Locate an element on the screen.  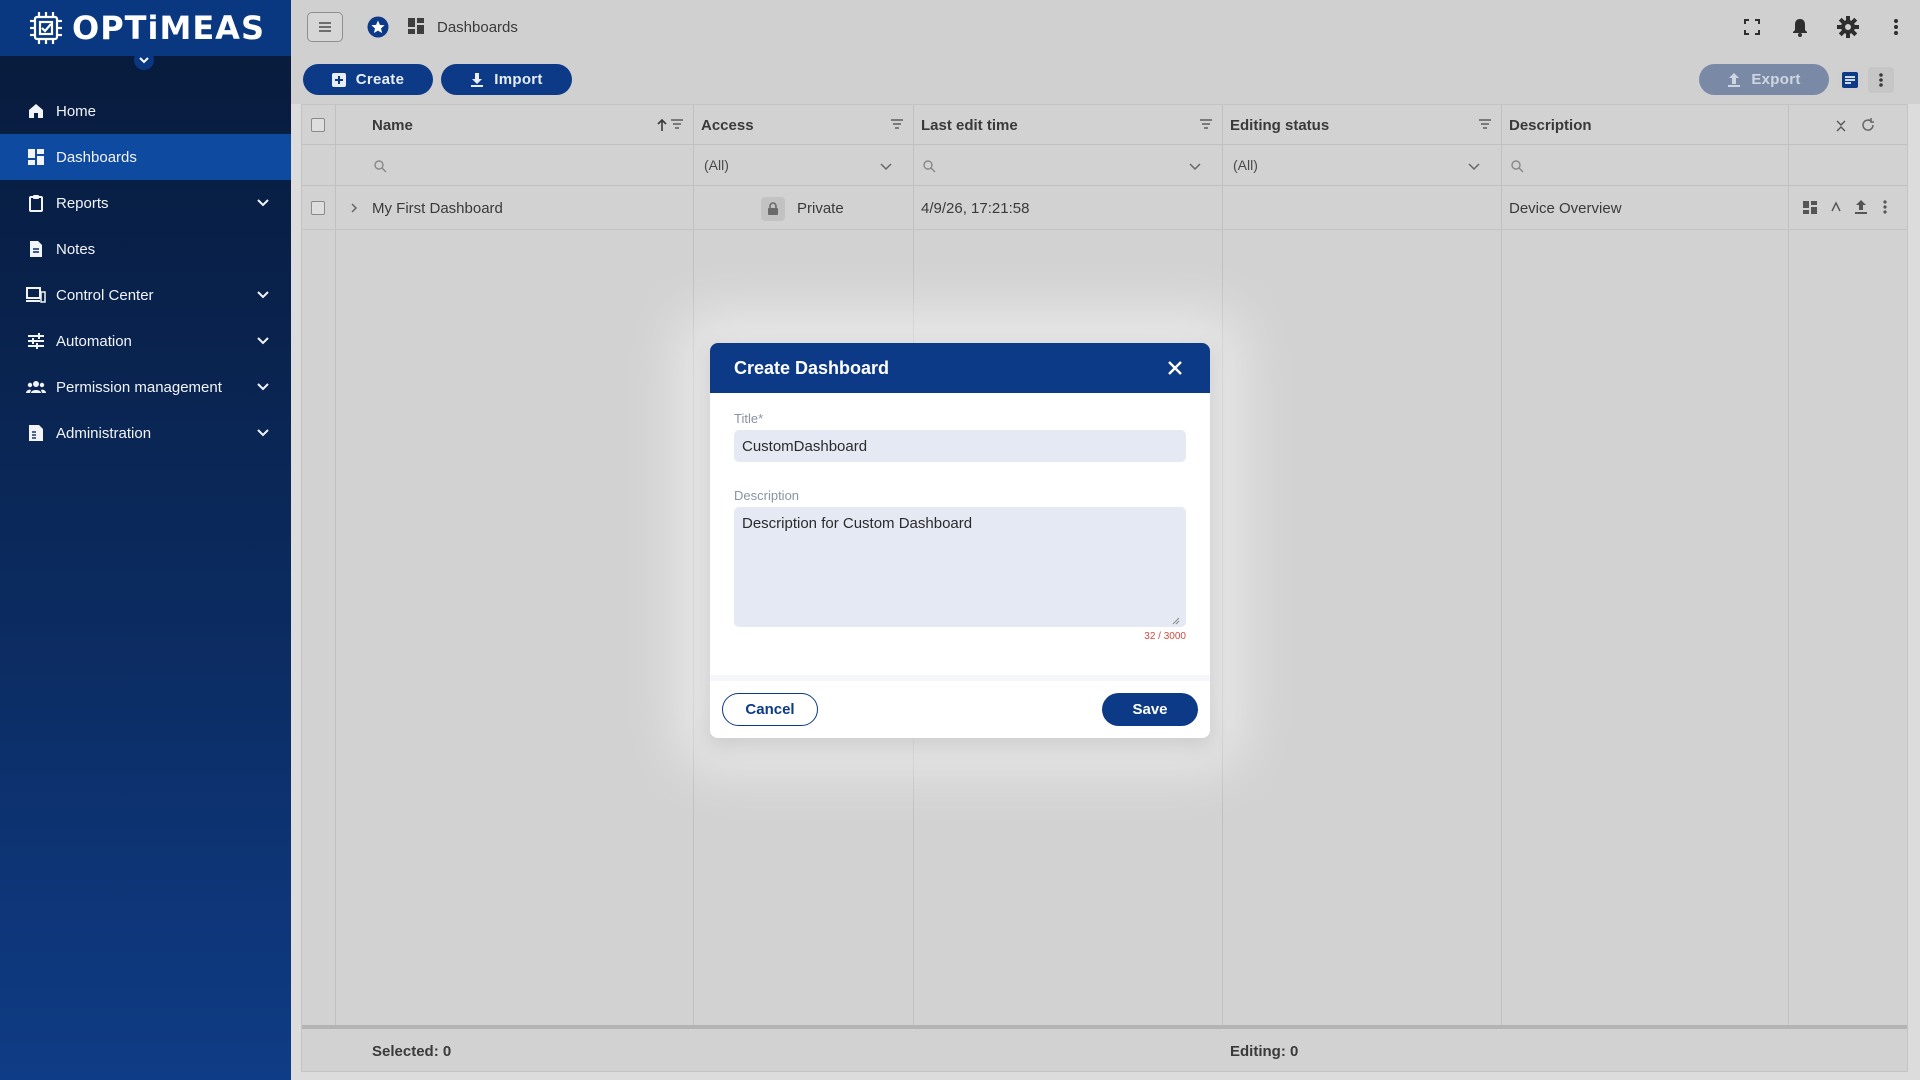
dialog-footer: Cancel Save is located at coordinates (960, 706).